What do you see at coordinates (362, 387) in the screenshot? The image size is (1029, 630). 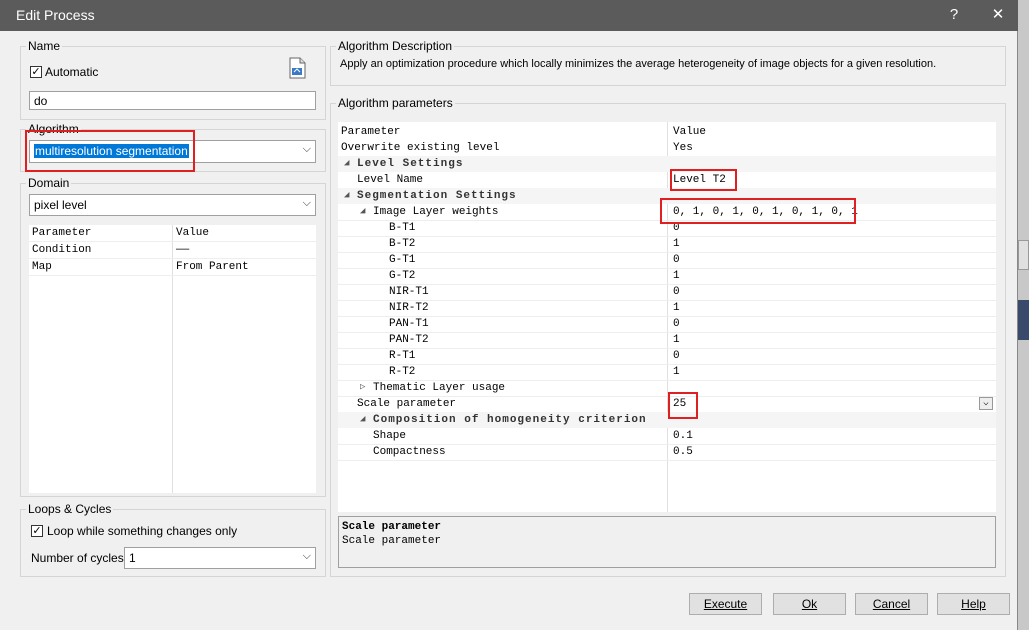 I see `collapsed-triangle-icon: ▷` at bounding box center [362, 387].